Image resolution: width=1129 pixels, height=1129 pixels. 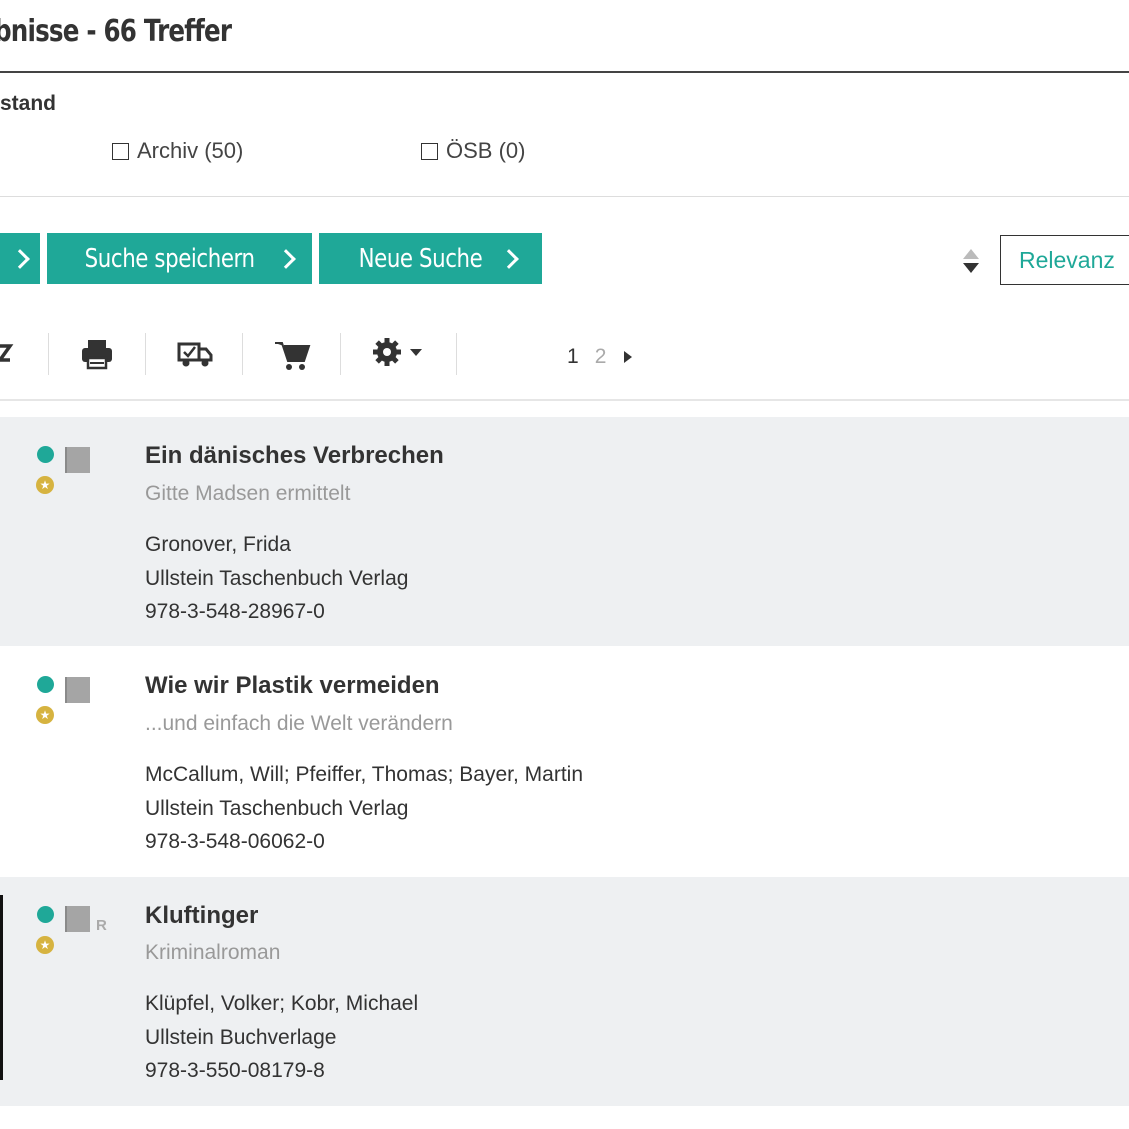 What do you see at coordinates (248, 493) in the screenshot?
I see `result-subtitle: Gitte Madsen ermittelt` at bounding box center [248, 493].